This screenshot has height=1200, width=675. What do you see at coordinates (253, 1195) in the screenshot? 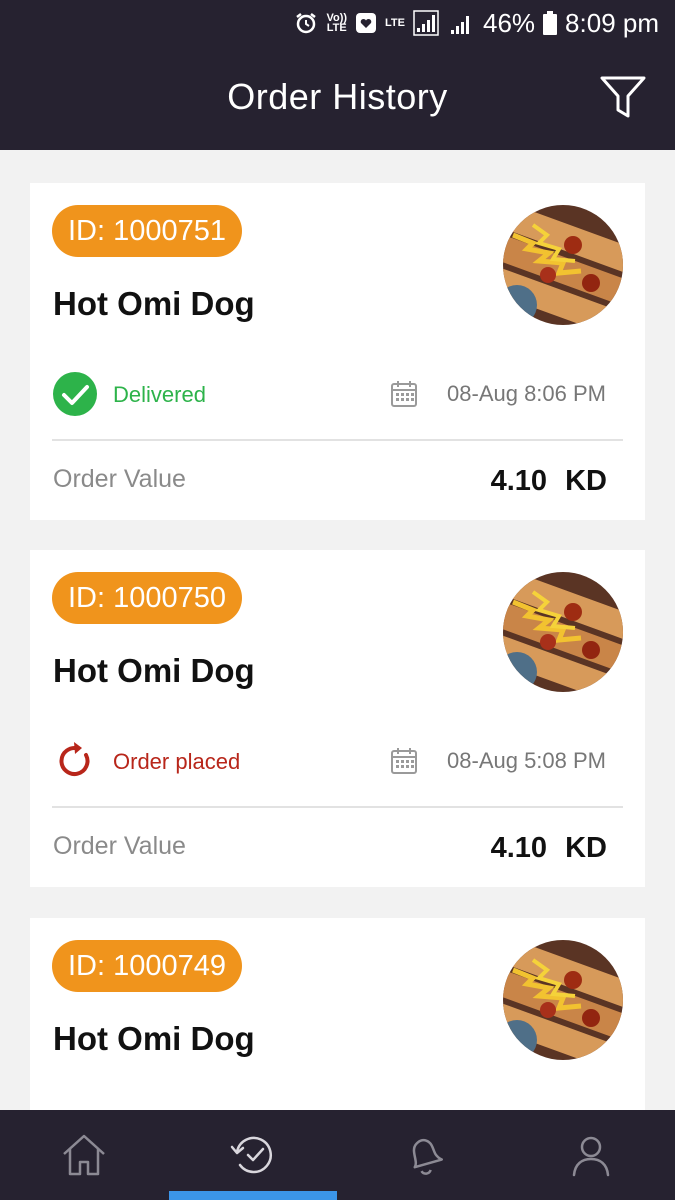
I see `active-tab-indicator` at bounding box center [253, 1195].